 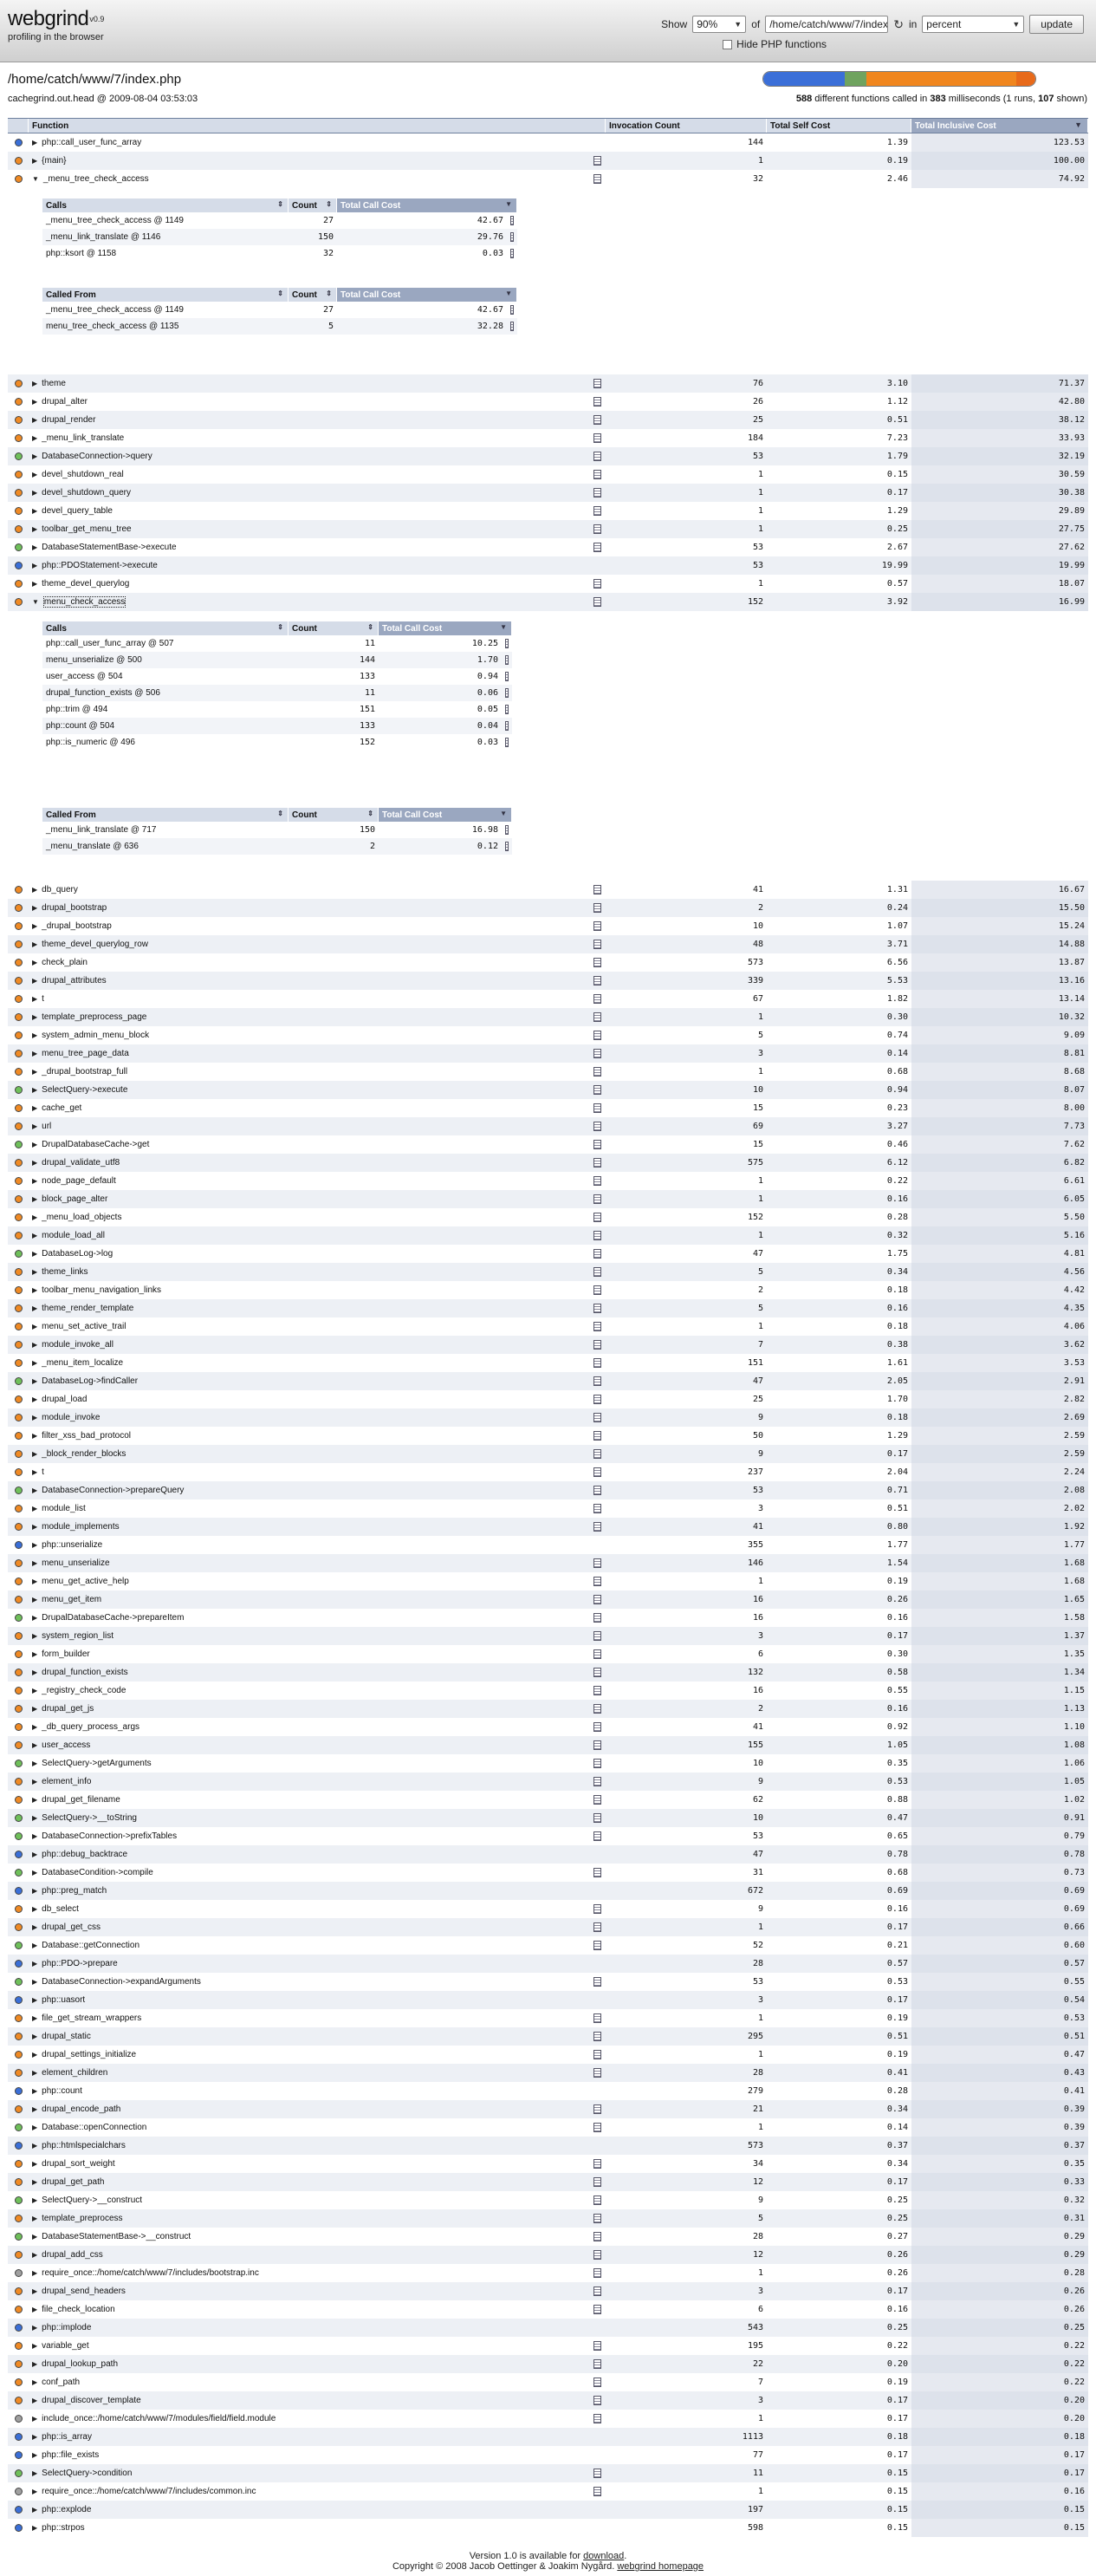 What do you see at coordinates (317, 1636) in the screenshot?
I see `function-cell: ▶ system_region_list` at bounding box center [317, 1636].